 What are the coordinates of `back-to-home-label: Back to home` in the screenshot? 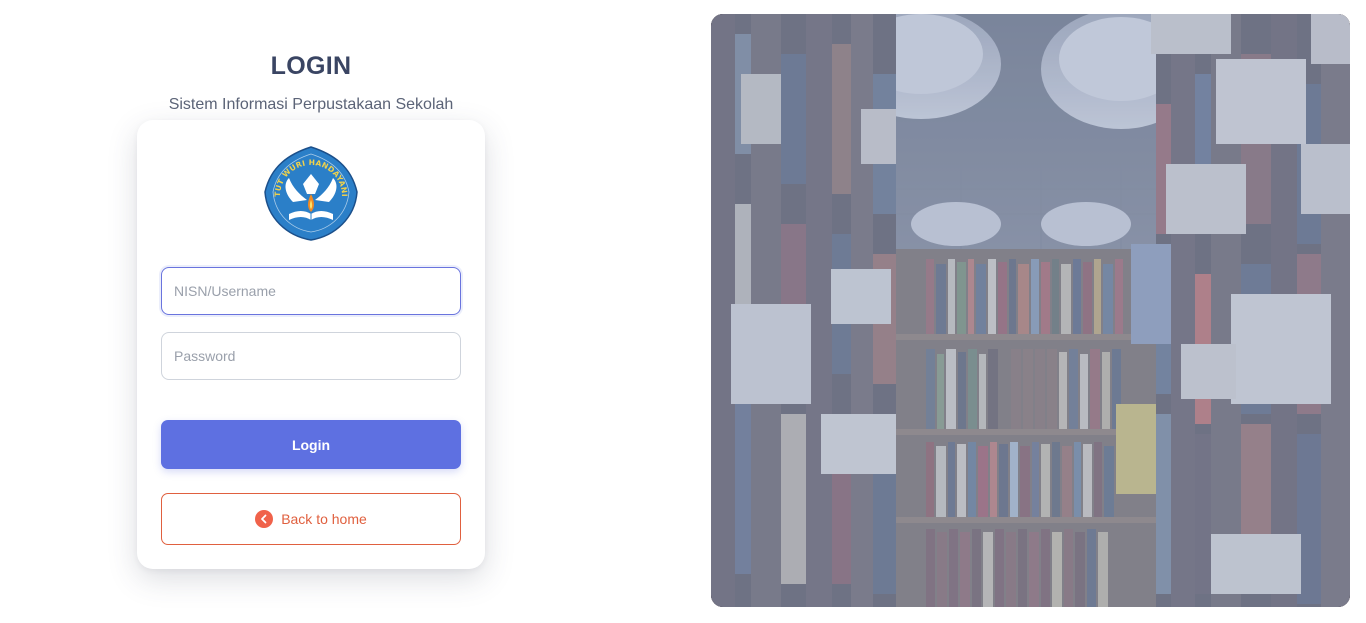 It's located at (324, 519).